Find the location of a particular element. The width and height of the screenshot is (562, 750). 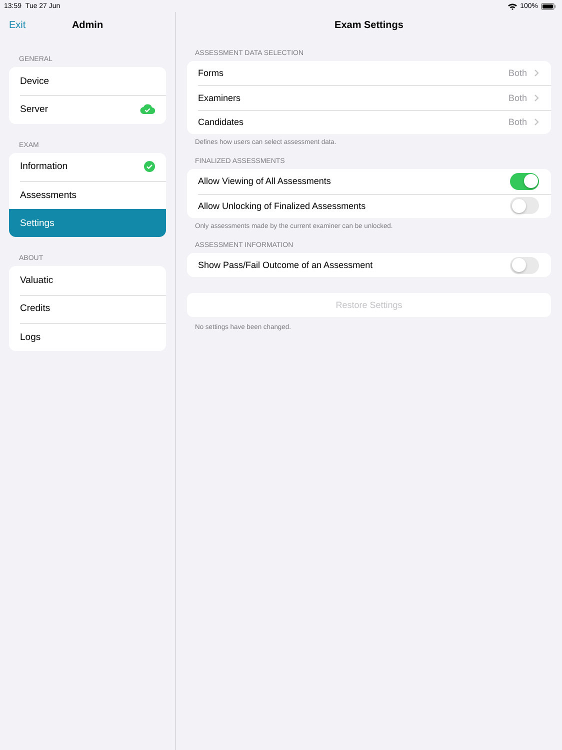

row-label: Examiners is located at coordinates (219, 97).